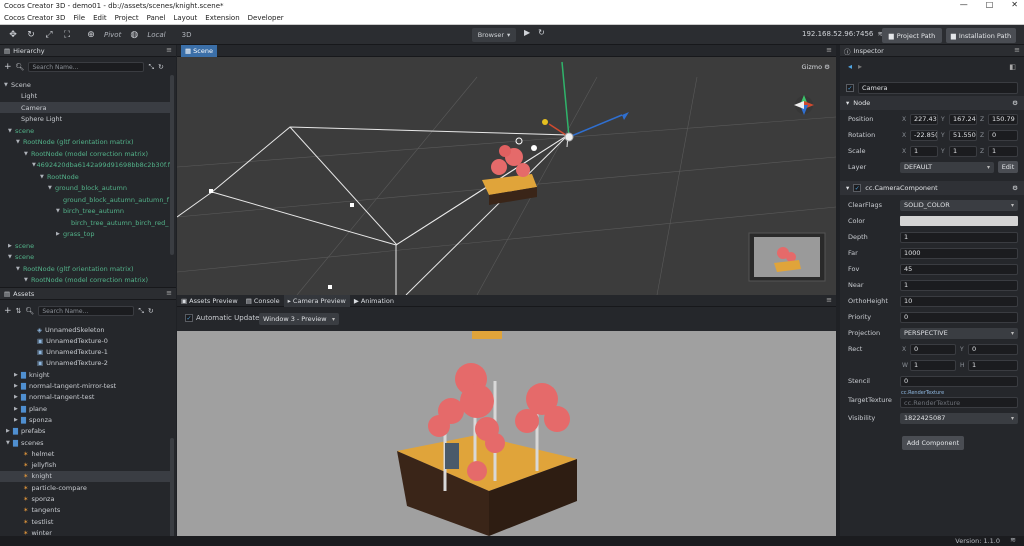 The image size is (1024, 546). I want to click on asset-item: ▶ ▇ normal-tangent-mirror-test, so click(85, 386).